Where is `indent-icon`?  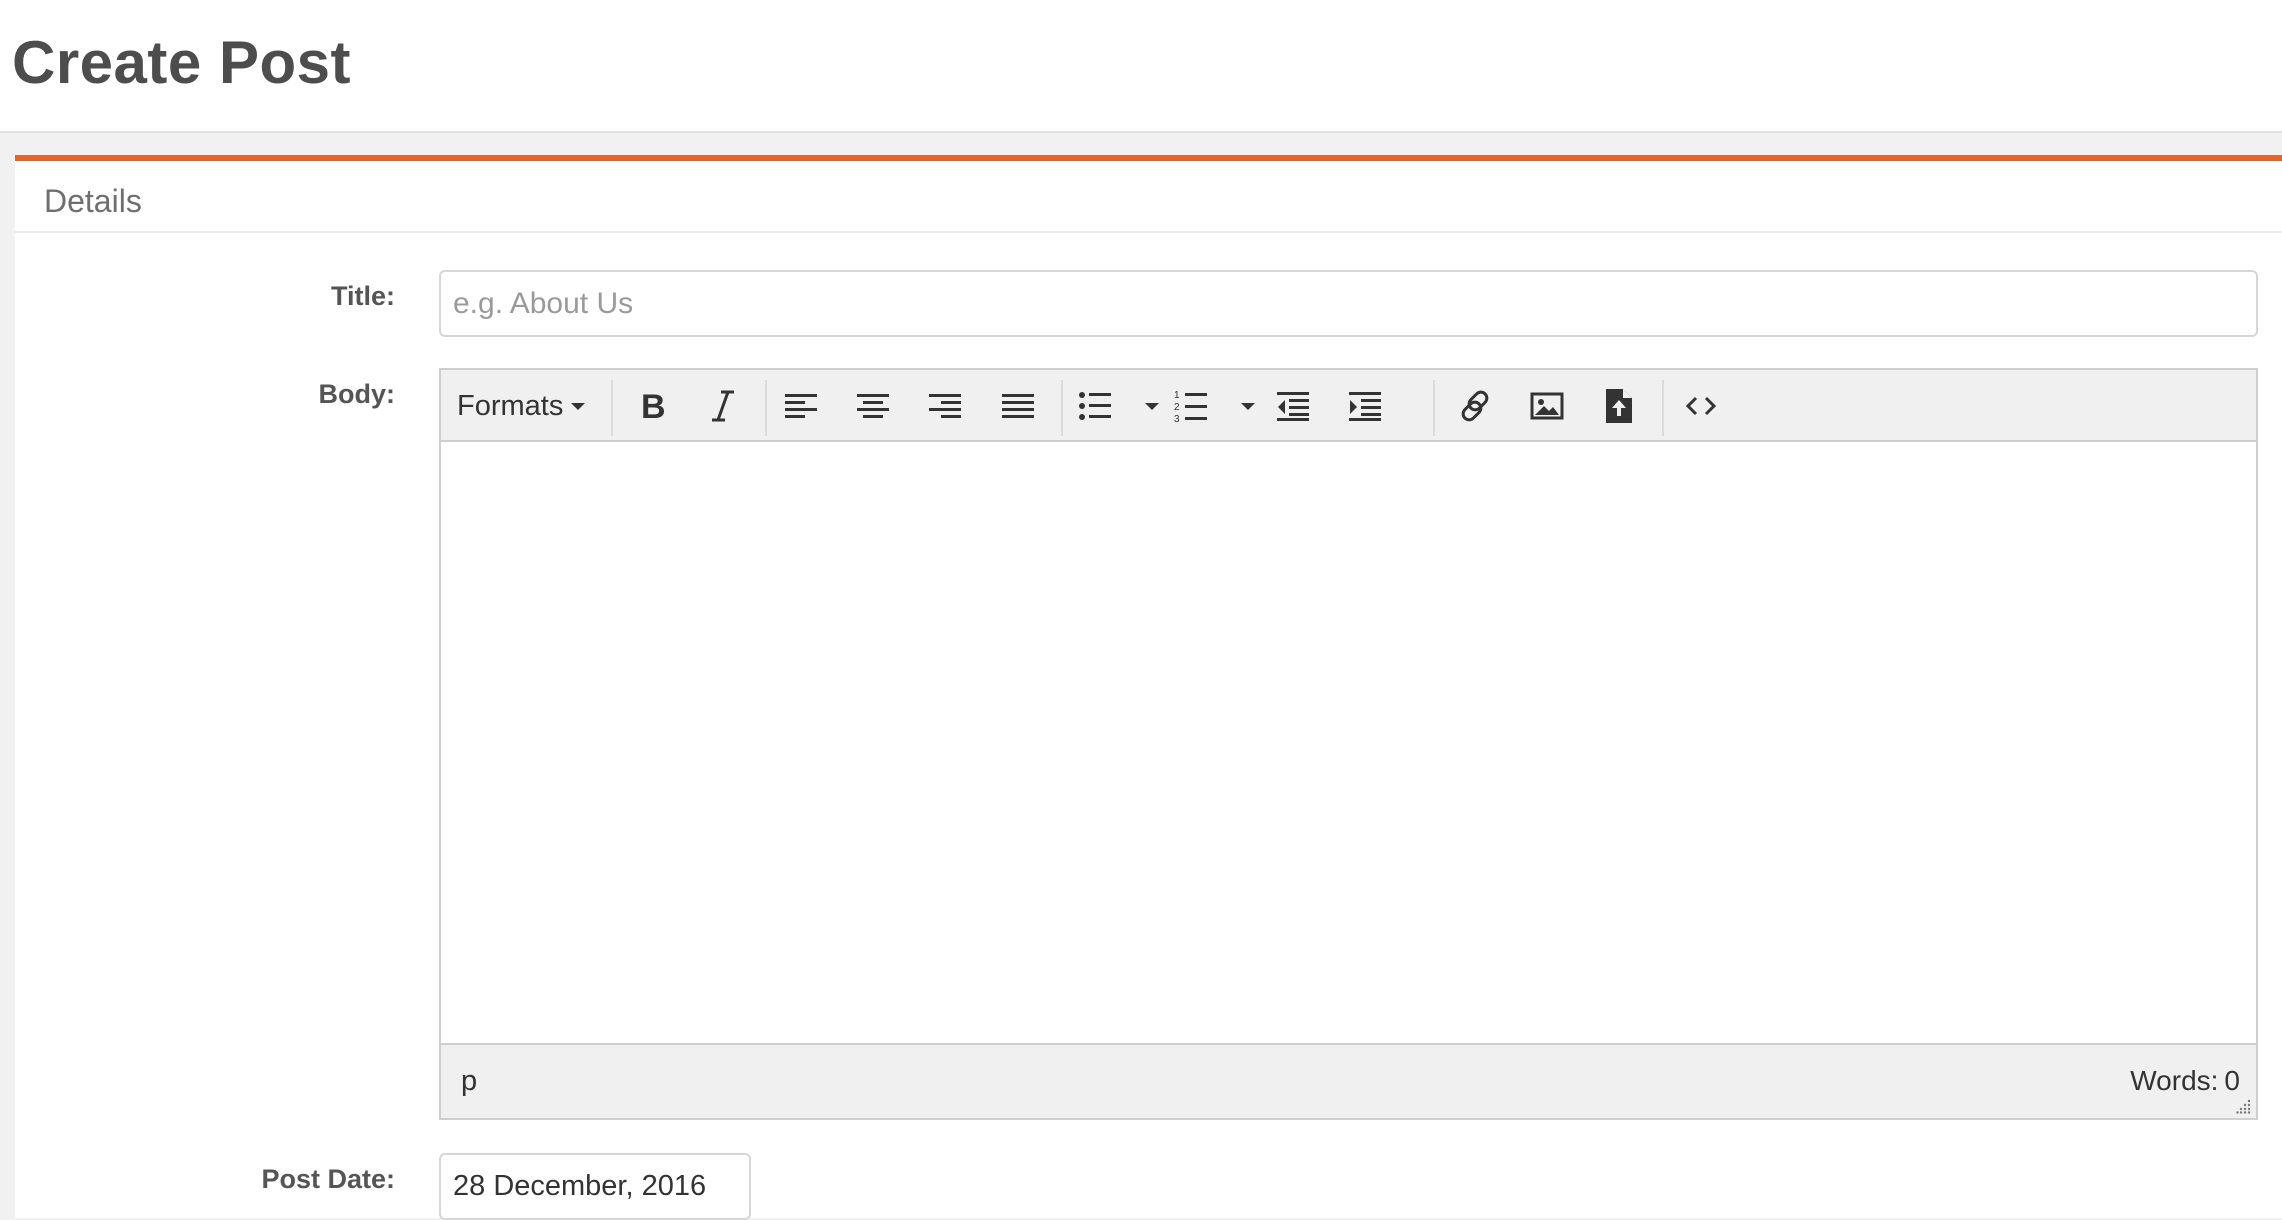
indent-icon is located at coordinates (1365, 406).